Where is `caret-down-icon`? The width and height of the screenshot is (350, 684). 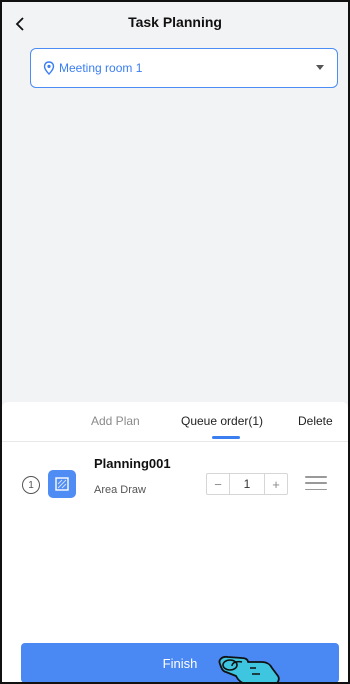 caret-down-icon is located at coordinates (320, 68).